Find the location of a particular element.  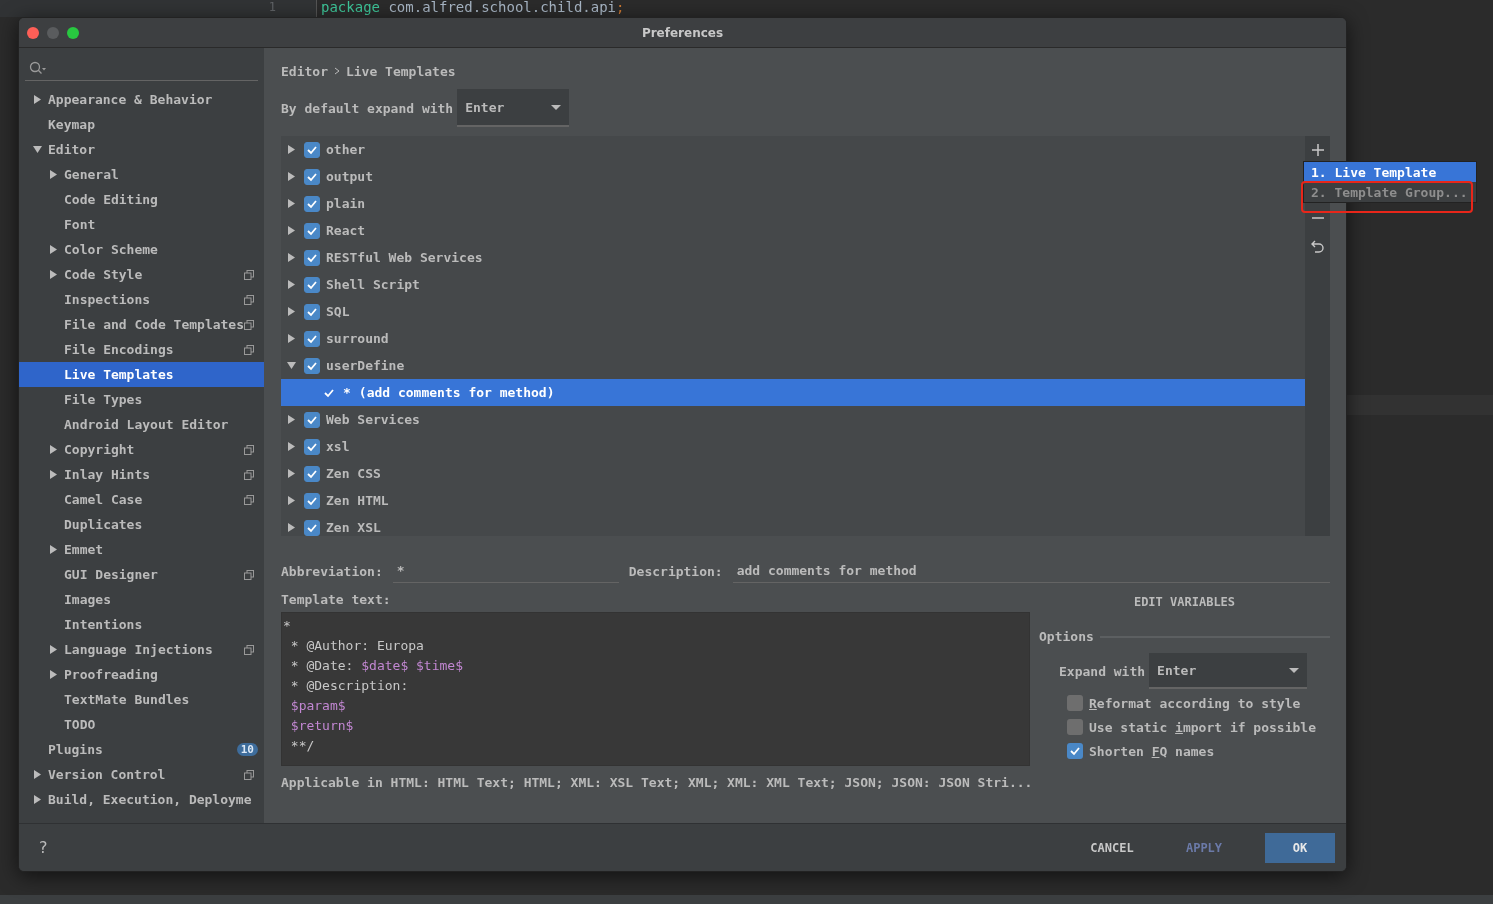

sidebar-item: File Types is located at coordinates (141, 399).